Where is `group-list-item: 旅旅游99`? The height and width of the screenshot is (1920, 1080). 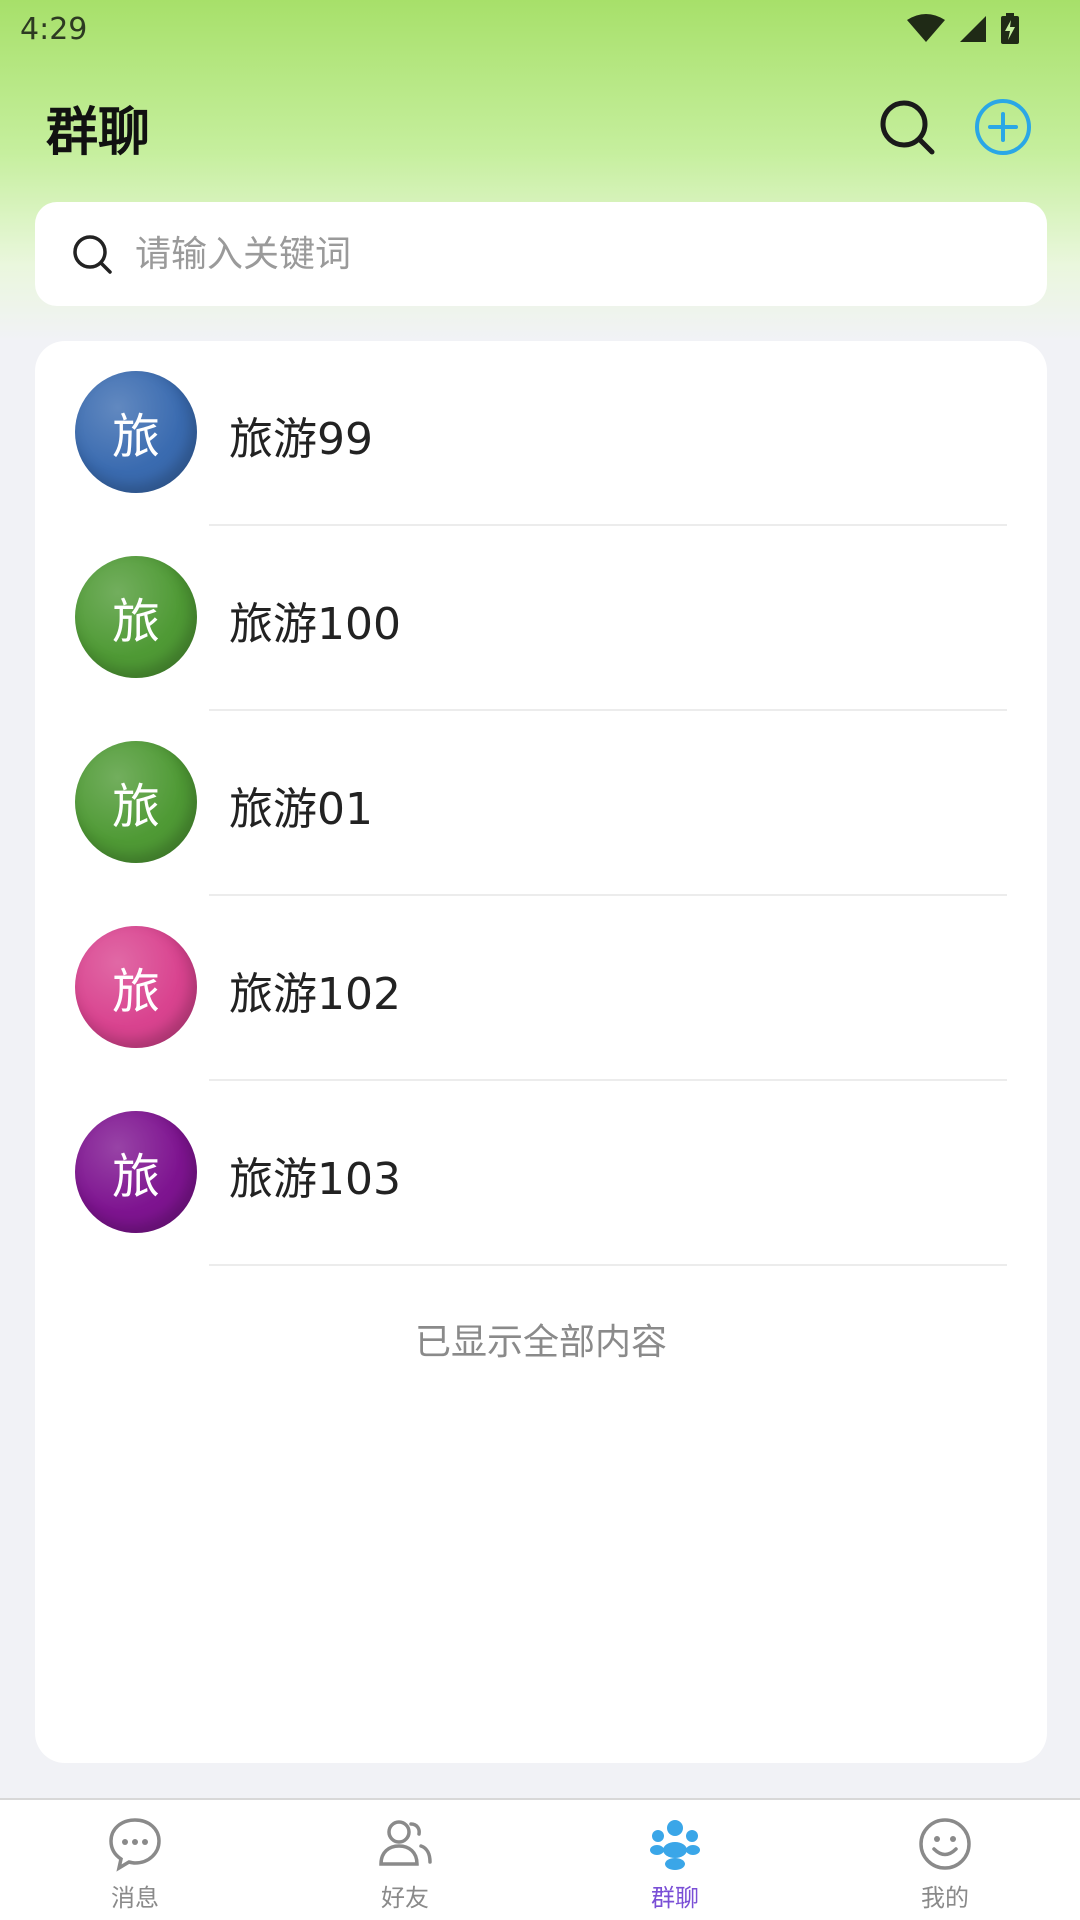 group-list-item: 旅旅游99 is located at coordinates (541, 433).